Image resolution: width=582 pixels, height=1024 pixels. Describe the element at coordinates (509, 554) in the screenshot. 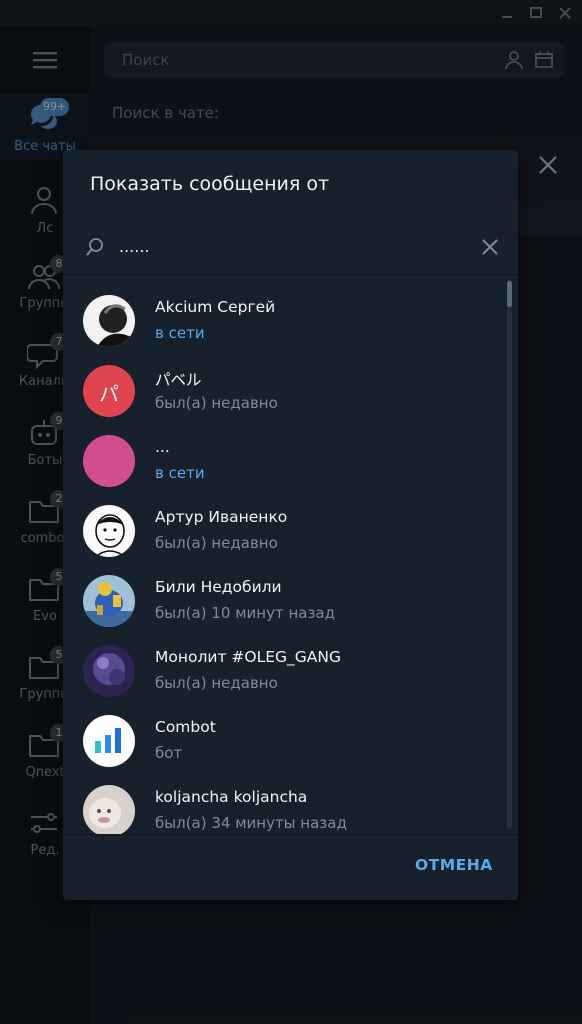

I see `scrollbar` at that location.